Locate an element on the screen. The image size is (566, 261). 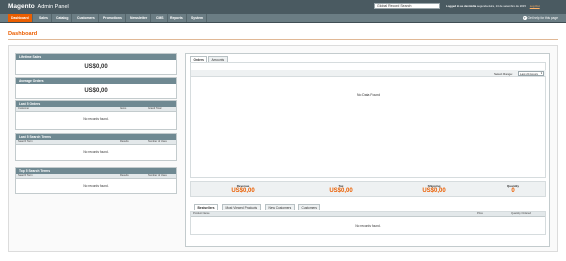
range-select-value: Last 24 Hours is located at coordinates (529, 74).